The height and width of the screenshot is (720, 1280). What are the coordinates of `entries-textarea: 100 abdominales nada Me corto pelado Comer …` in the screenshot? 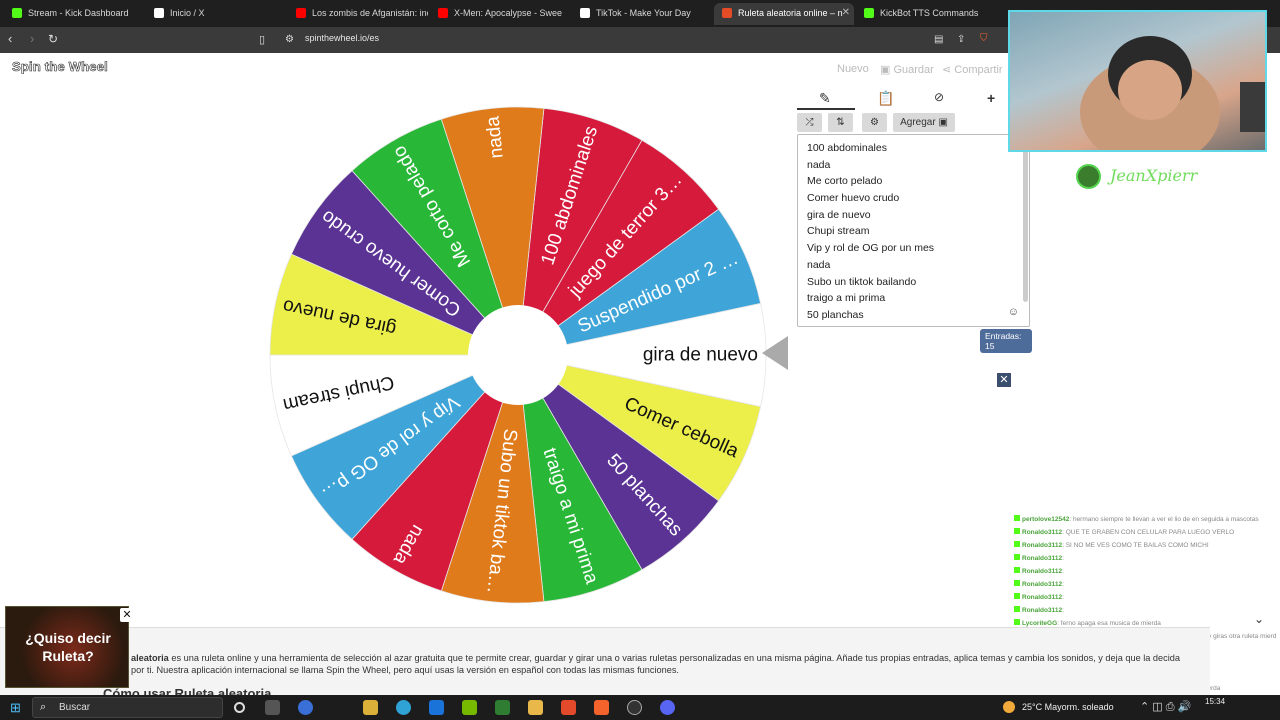 It's located at (913, 230).